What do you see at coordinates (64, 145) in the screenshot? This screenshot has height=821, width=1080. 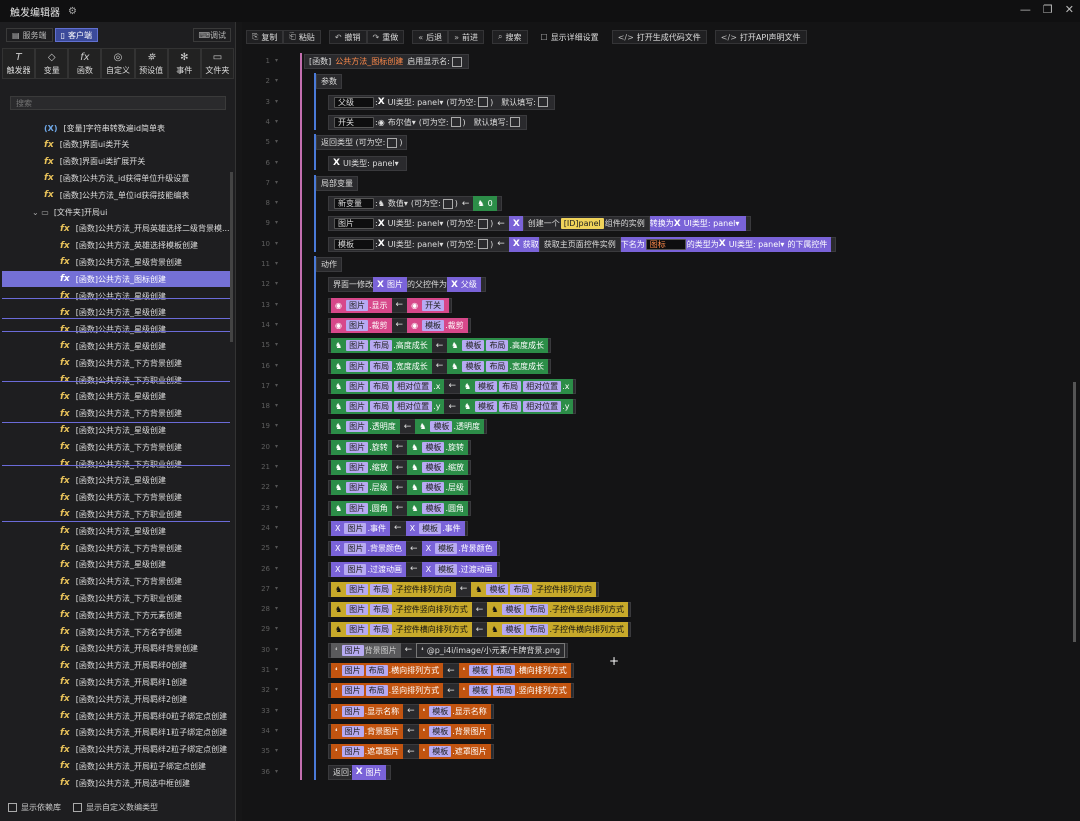 I see `tree-item: fx [函数]界面ui类开关` at bounding box center [64, 145].